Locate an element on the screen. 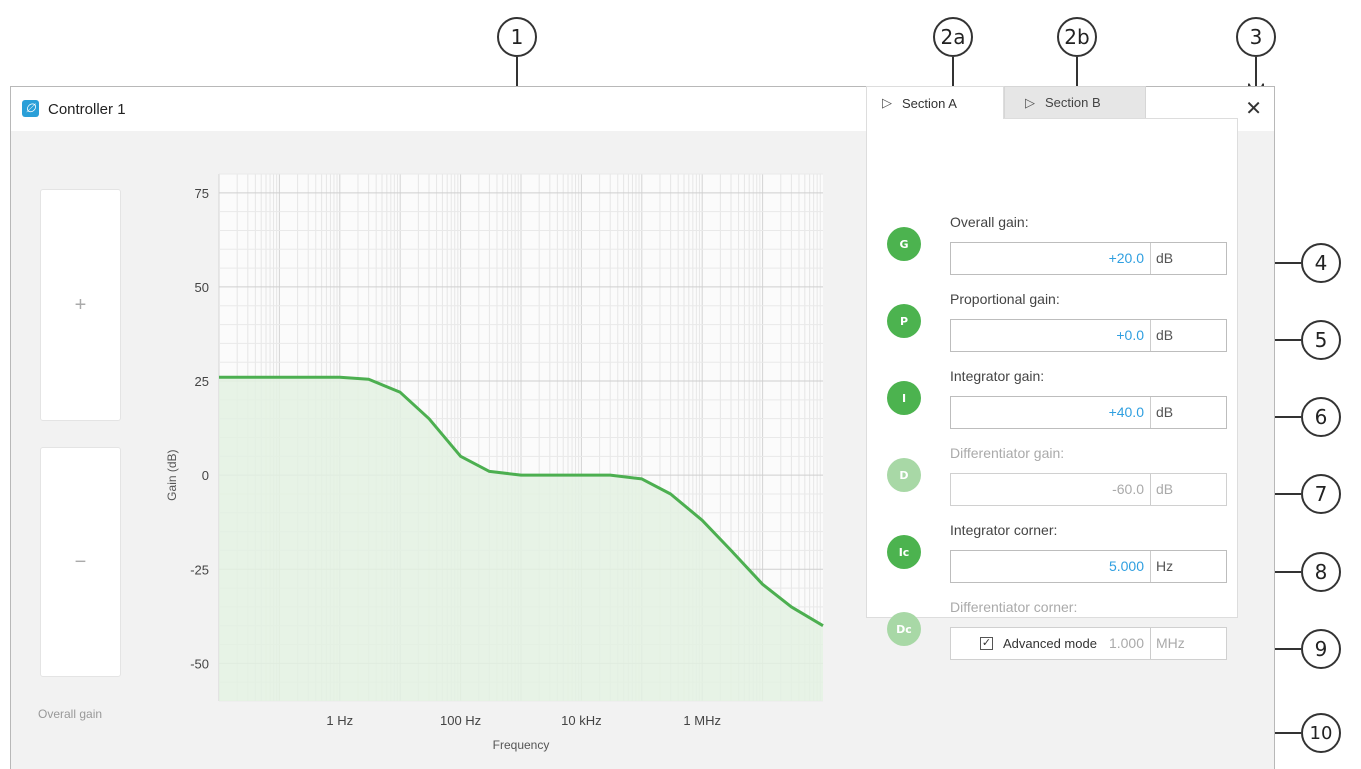 Image resolution: width=1361 pixels, height=769 pixels. proportional-gain-value: +0.0 is located at coordinates (1051, 335).